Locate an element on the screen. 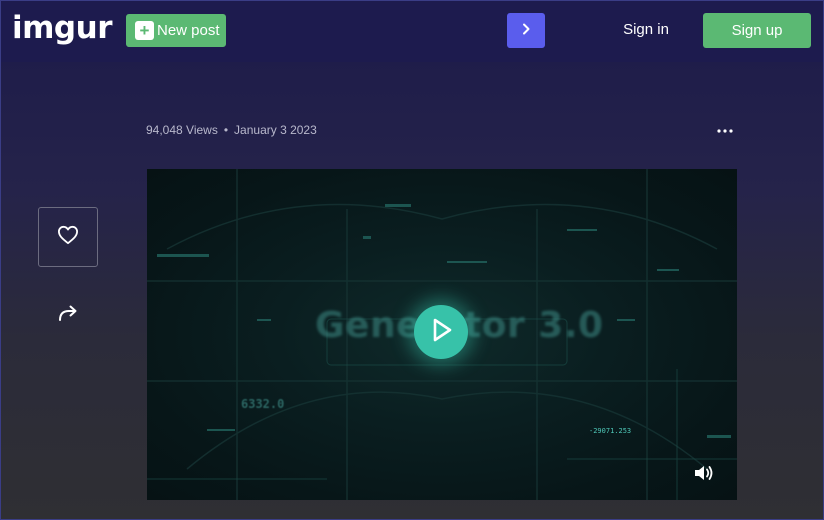 This screenshot has width=824, height=520. top-navigation-bar: imgur + New post Sign in Sign up is located at coordinates (412, 31).